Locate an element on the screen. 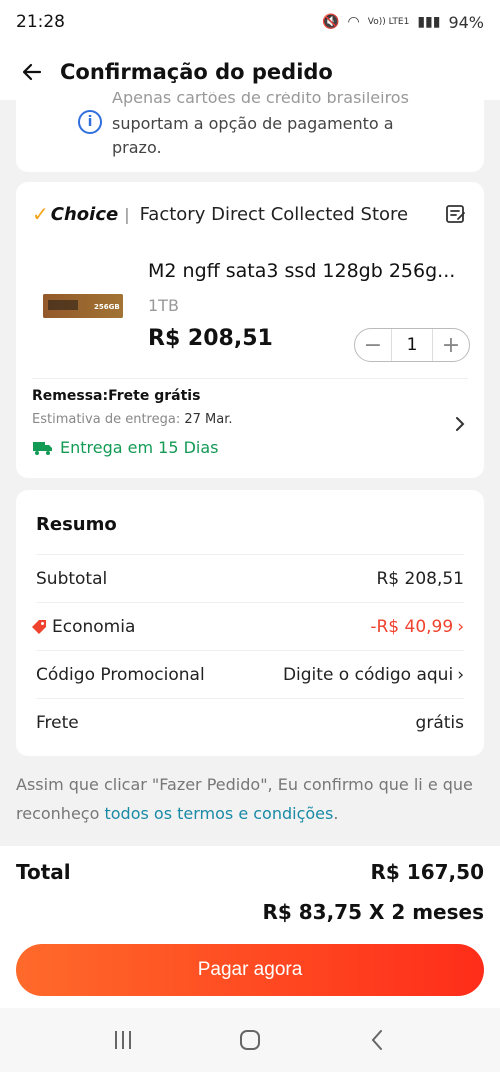 Image resolution: width=500 pixels, height=1072 pixels. choice-label: Choice is located at coordinates (84, 214).